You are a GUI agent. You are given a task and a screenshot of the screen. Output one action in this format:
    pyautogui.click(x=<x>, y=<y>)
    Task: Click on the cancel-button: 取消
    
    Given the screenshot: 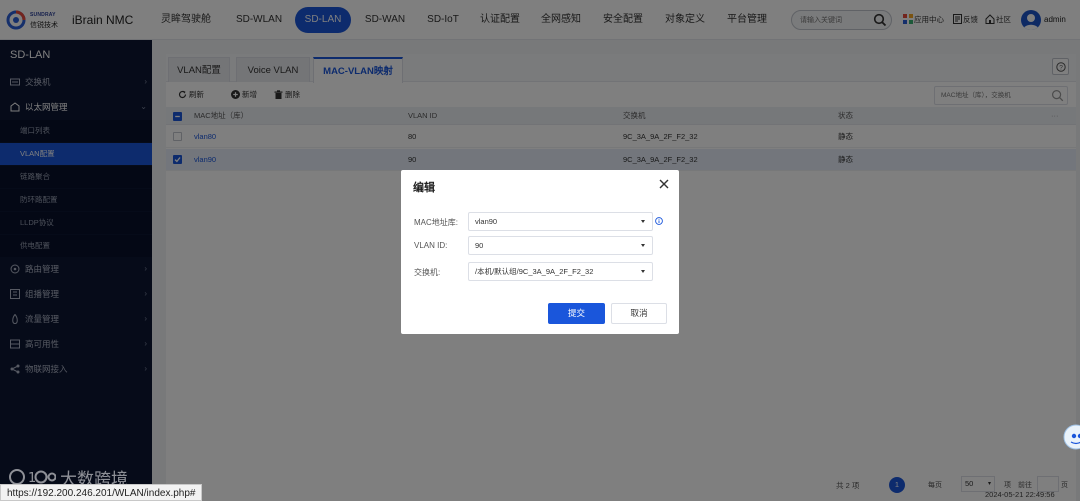 What is the action you would take?
    pyautogui.click(x=639, y=313)
    